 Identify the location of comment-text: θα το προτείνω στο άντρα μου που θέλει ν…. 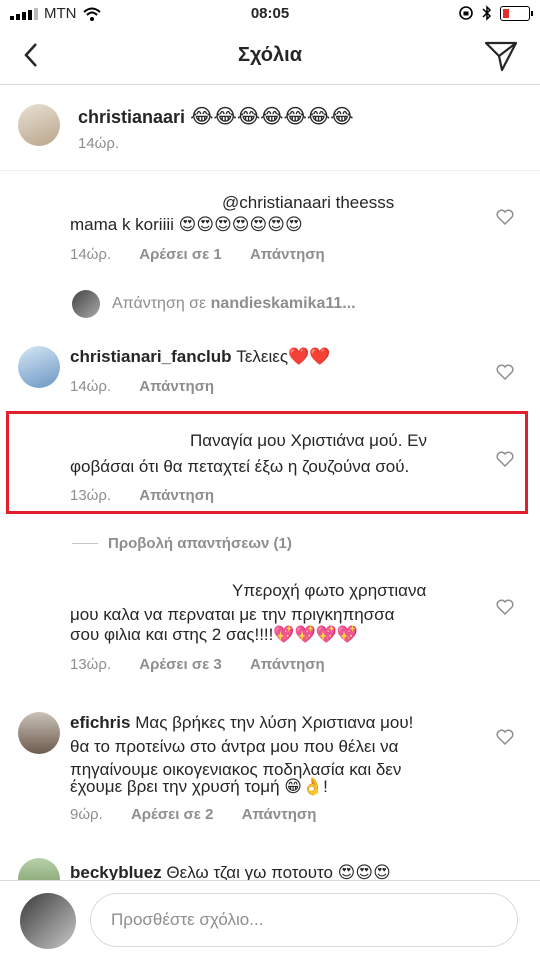
(234, 746).